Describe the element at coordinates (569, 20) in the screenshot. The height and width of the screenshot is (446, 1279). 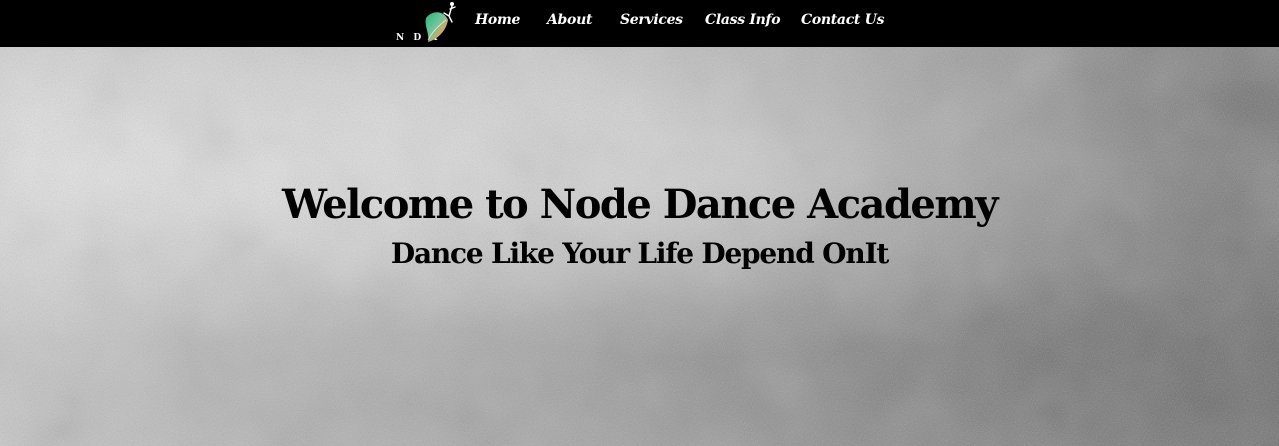
I see `nav-link-about: About` at that location.